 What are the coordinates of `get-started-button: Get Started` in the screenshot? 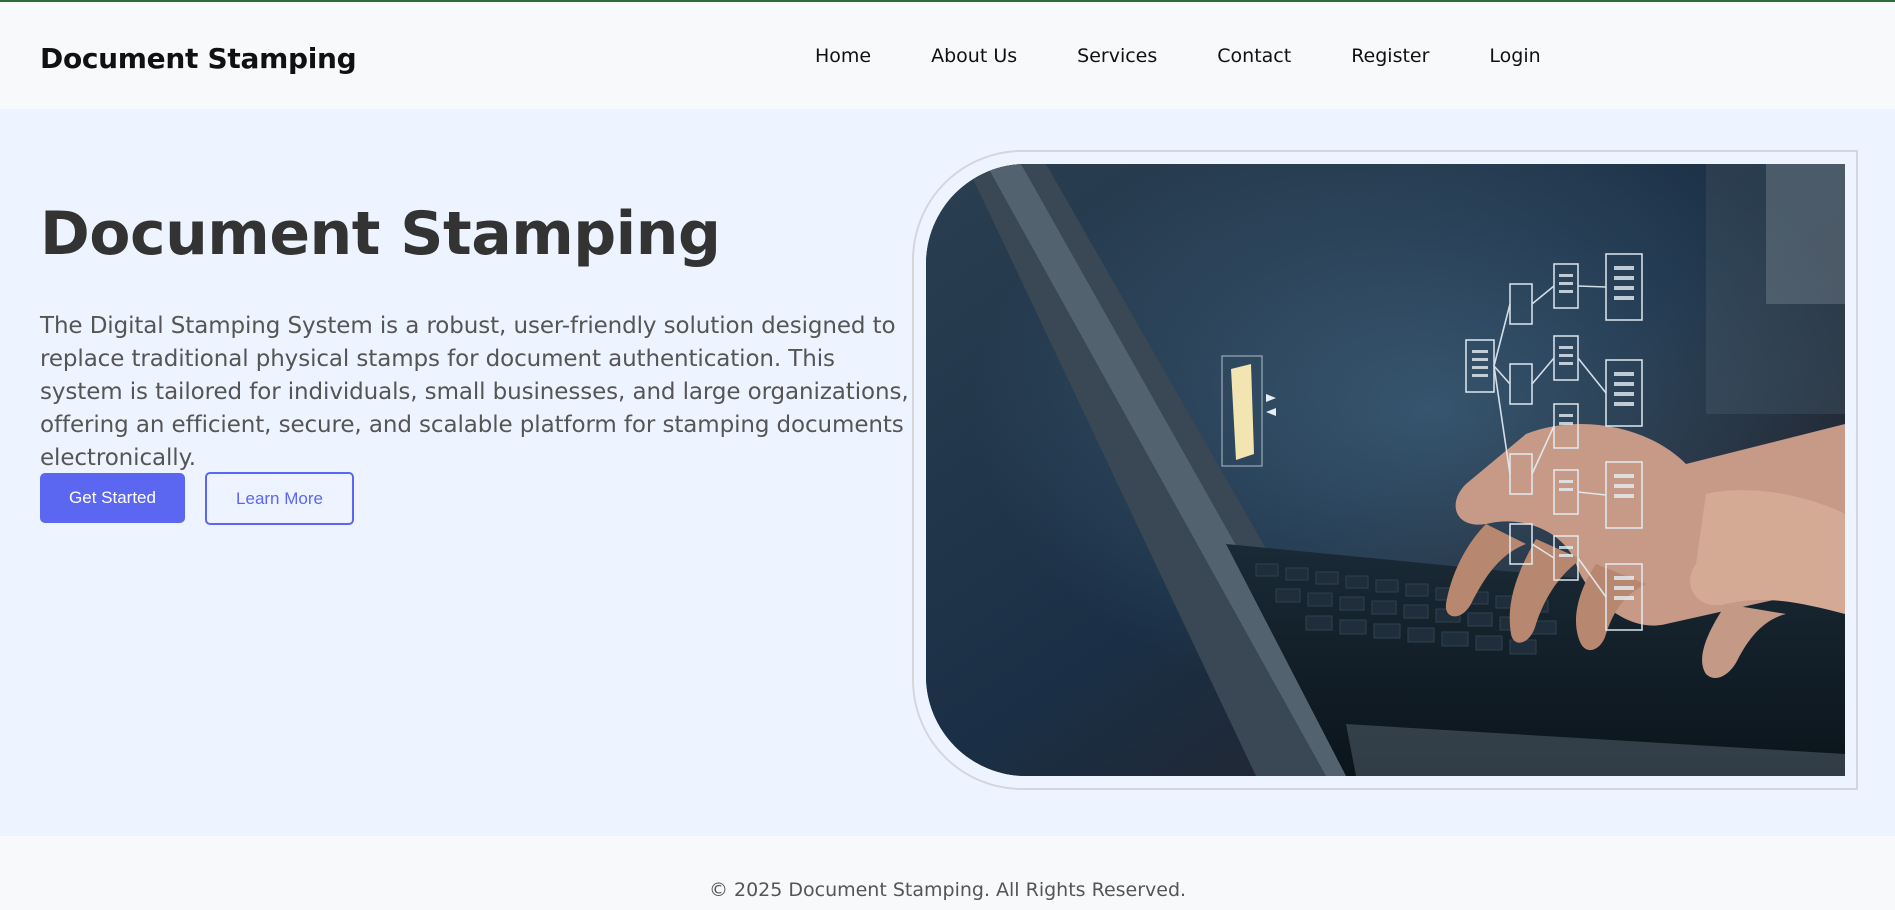 It's located at (112, 498).